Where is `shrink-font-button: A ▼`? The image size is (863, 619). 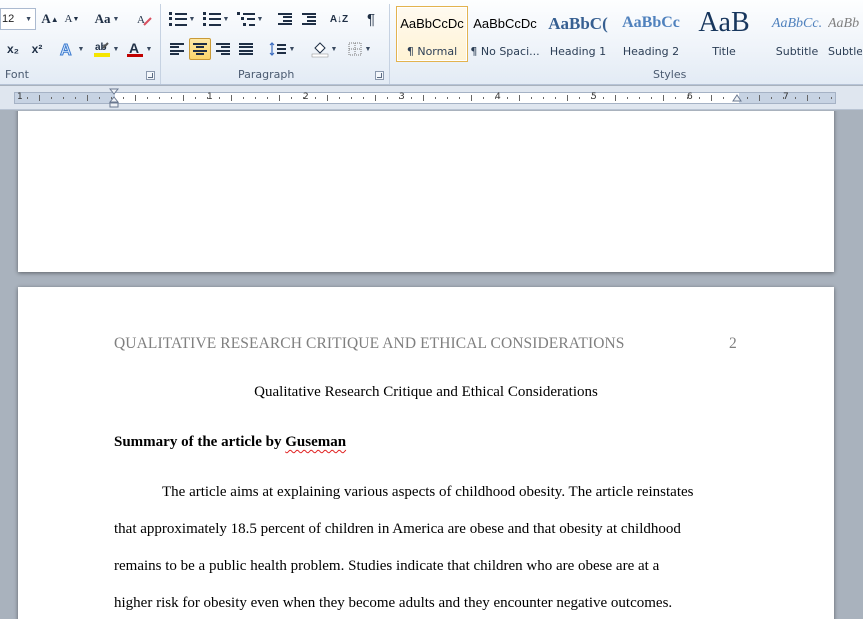
shrink-font-button: A ▼ is located at coordinates (72, 19).